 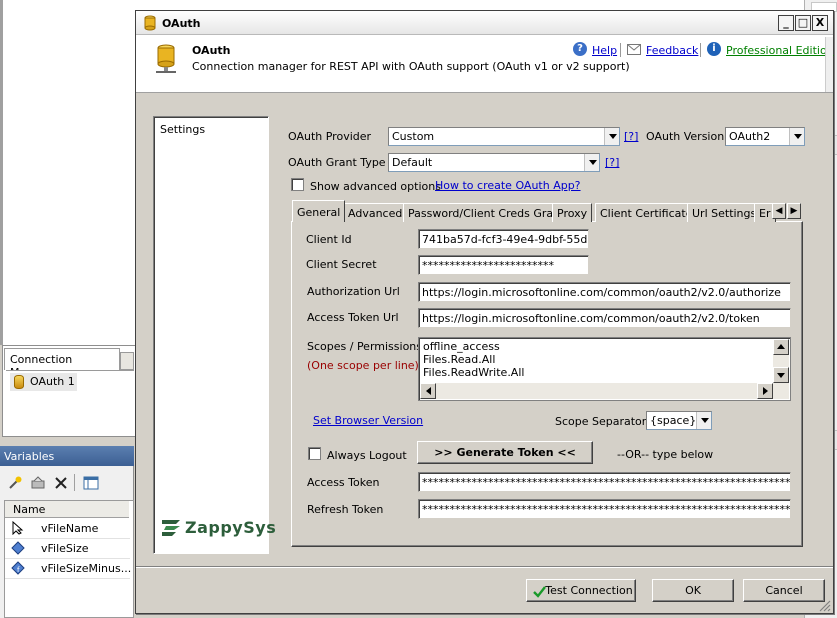 What do you see at coordinates (375, 212) in the screenshot?
I see `tab-advanced: Advanced` at bounding box center [375, 212].